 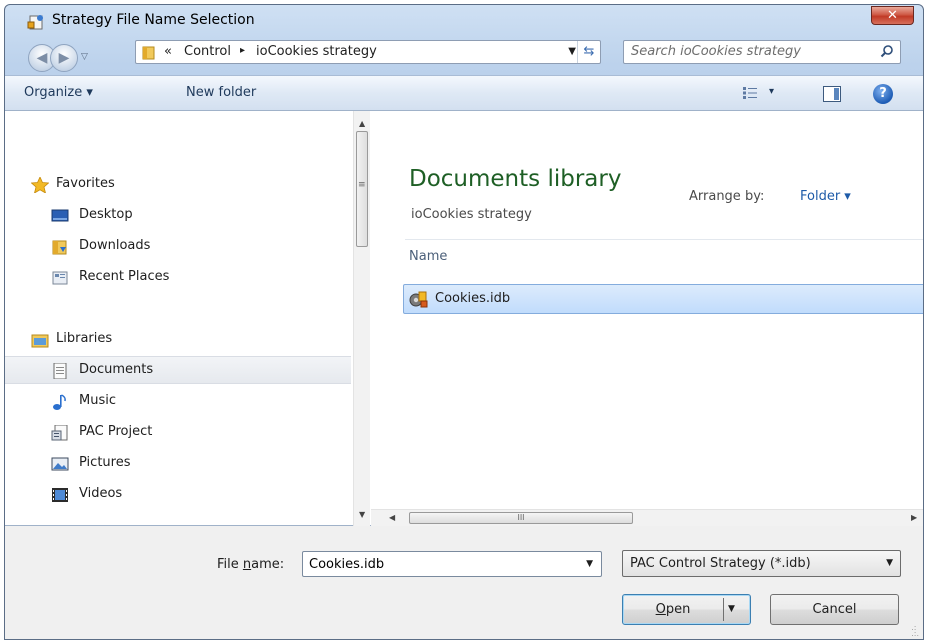 I want to click on resize-grip-icon: .:.:., so click(x=915, y=631).